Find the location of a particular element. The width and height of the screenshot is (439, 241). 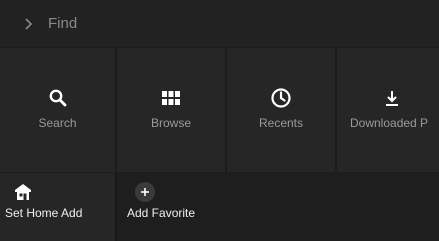

search-tile: Search is located at coordinates (57, 110).